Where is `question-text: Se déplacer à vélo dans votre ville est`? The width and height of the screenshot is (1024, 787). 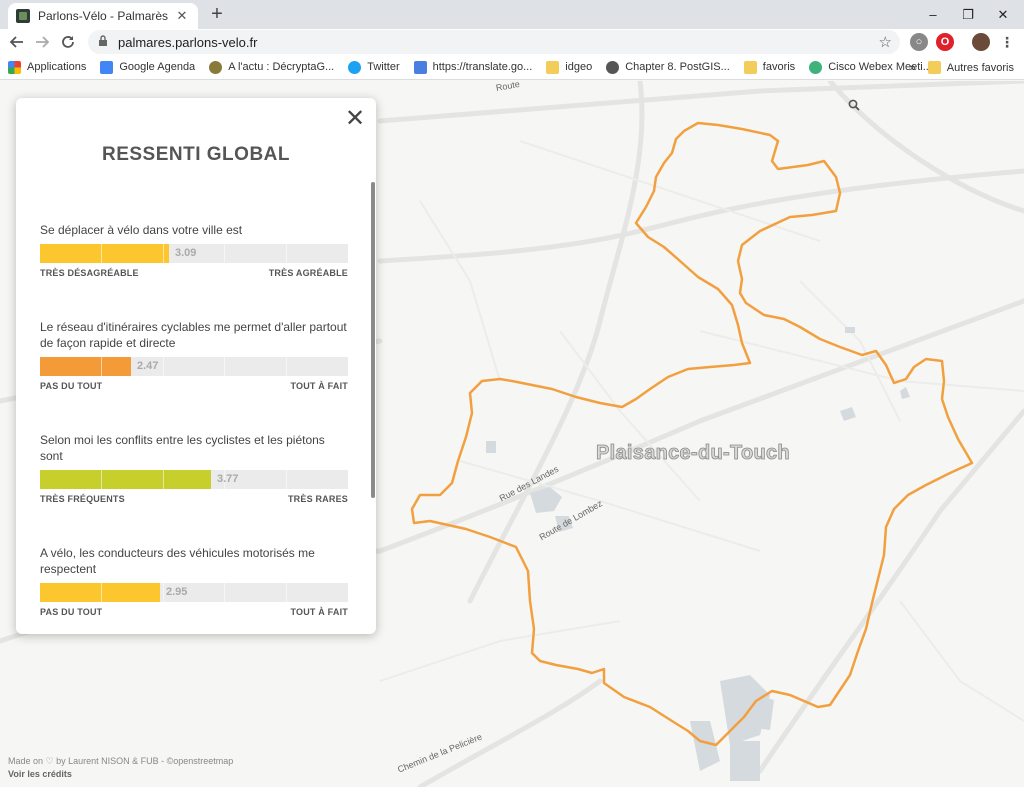 question-text: Se déplacer à vélo dans votre ville est is located at coordinates (141, 230).